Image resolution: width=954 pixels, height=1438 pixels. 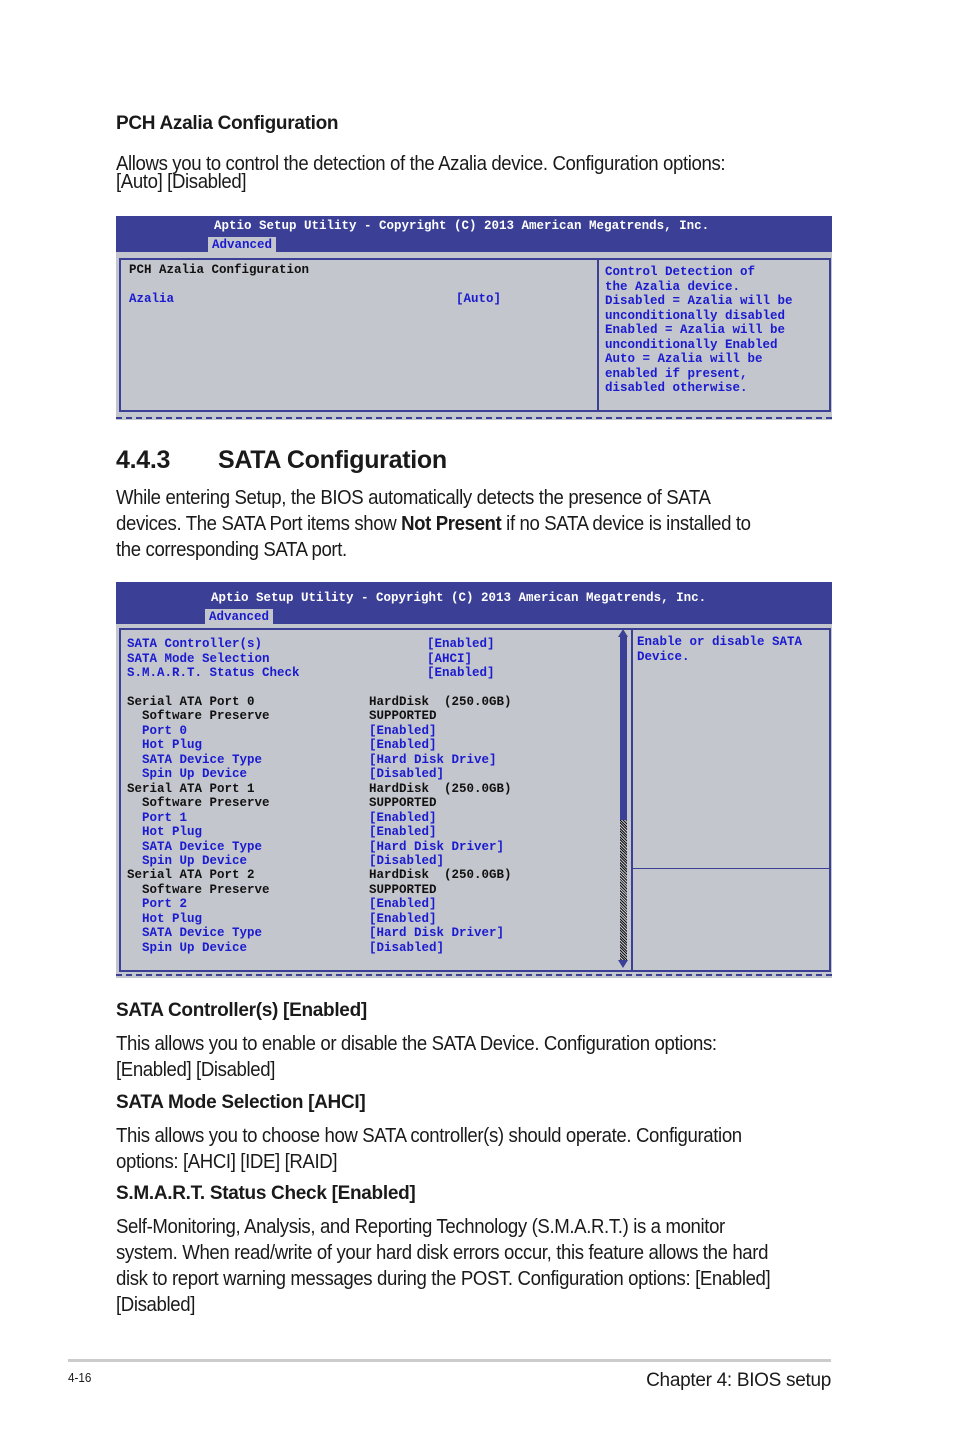 I want to click on scrollbar-thumb, so click(x=623, y=728).